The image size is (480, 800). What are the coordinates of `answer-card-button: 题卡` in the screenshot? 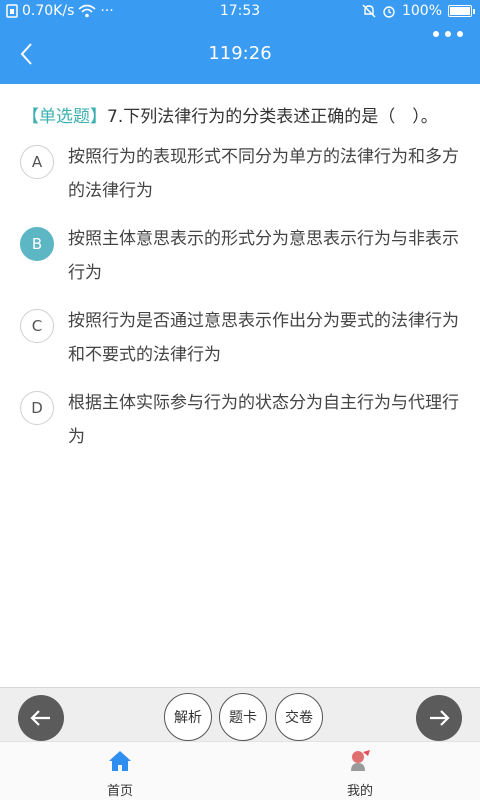 It's located at (243, 717).